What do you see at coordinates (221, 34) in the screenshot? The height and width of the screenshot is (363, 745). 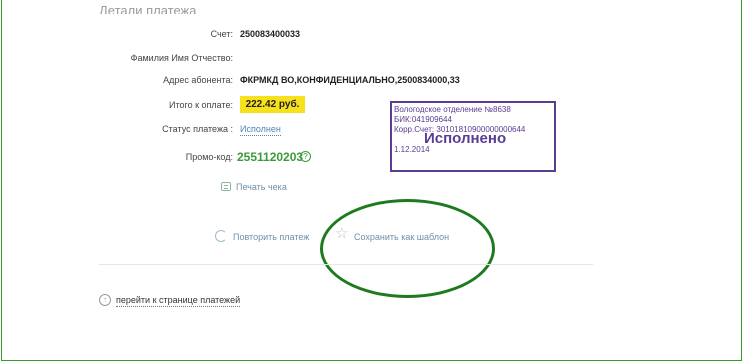 I see `account-label: Счет:` at bounding box center [221, 34].